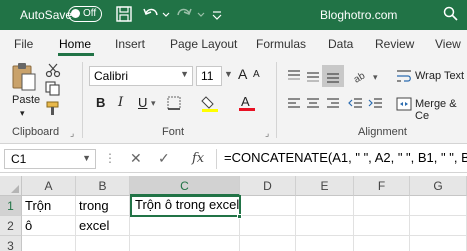  What do you see at coordinates (217, 14) in the screenshot?
I see `customize-toolbar-icon` at bounding box center [217, 14].